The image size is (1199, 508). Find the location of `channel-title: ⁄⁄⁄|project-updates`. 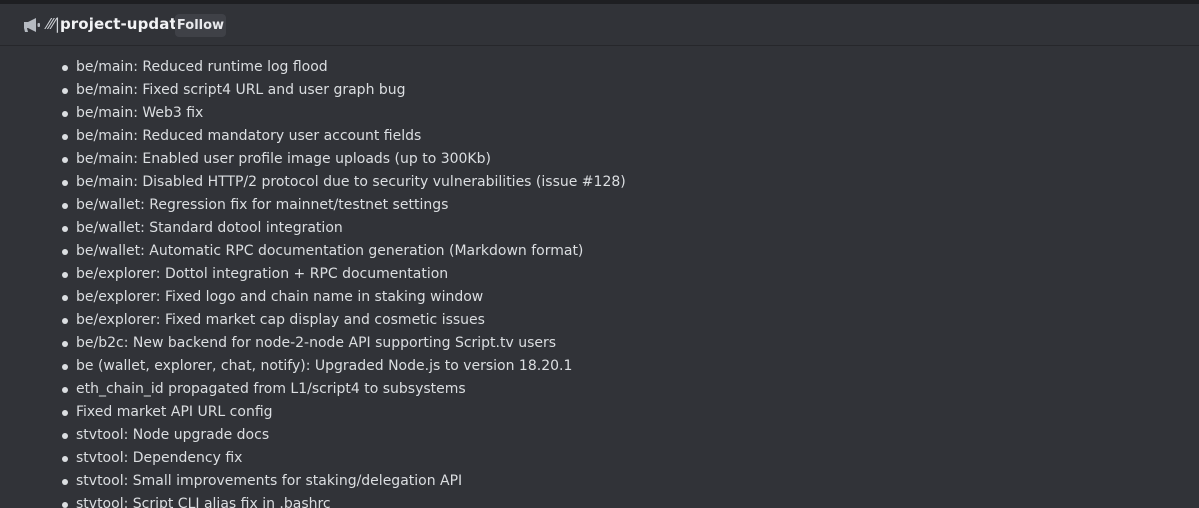

channel-title: ⁄⁄⁄|project-updates is located at coordinates (121, 24).